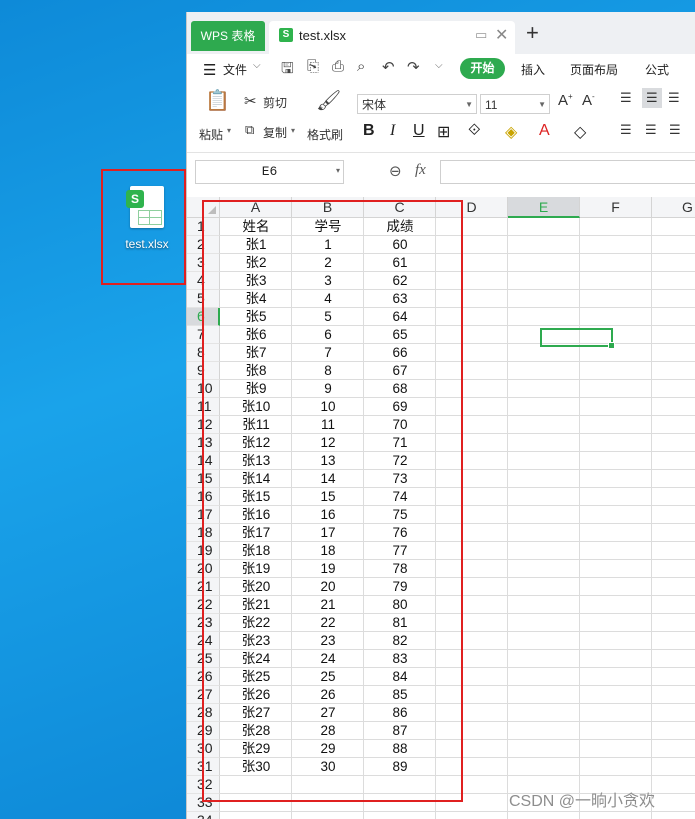 This screenshot has height=819, width=695. What do you see at coordinates (328, 207) in the screenshot?
I see `column-header-b: B` at bounding box center [328, 207].